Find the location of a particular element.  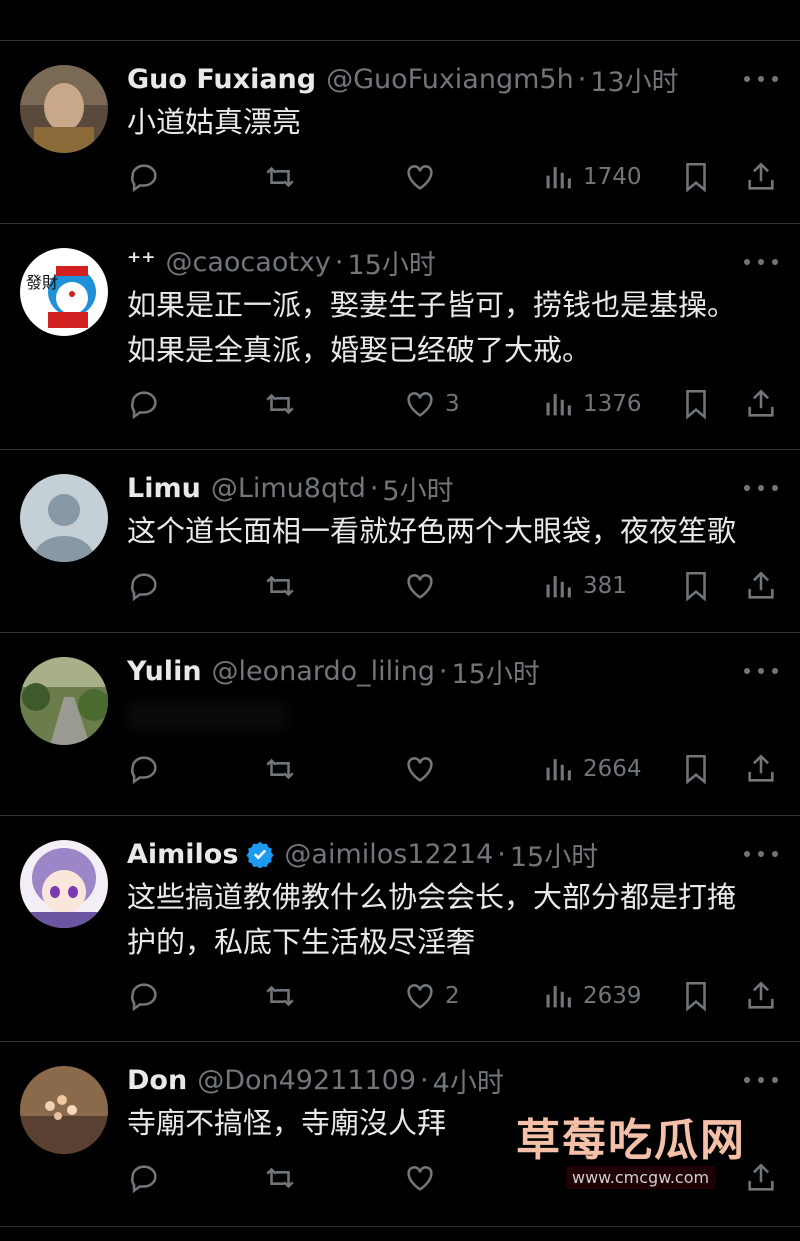

tweet-line: 这个道长面相一看就好色两个大眼袋，夜夜笙歌 is located at coordinates (432, 531).